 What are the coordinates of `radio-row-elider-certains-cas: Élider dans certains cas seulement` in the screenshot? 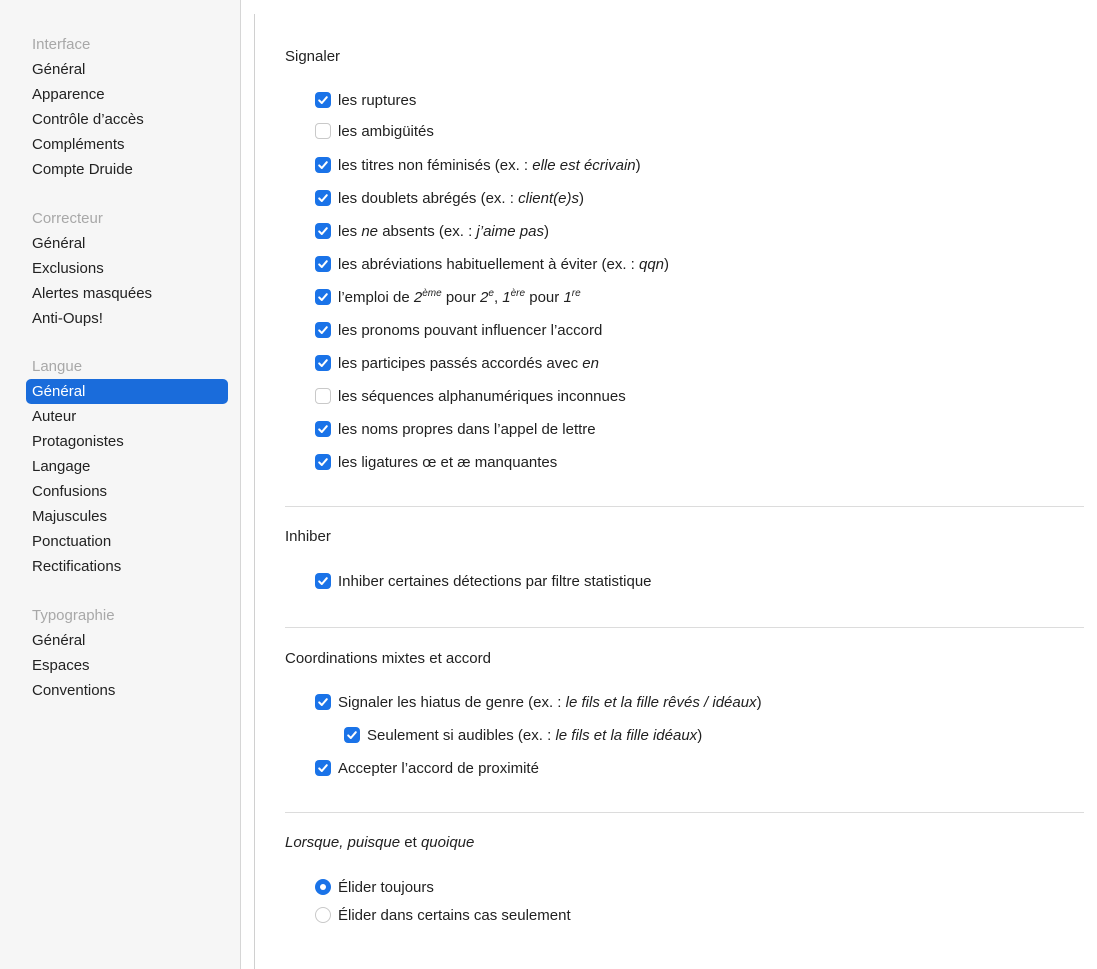 It's located at (443, 915).